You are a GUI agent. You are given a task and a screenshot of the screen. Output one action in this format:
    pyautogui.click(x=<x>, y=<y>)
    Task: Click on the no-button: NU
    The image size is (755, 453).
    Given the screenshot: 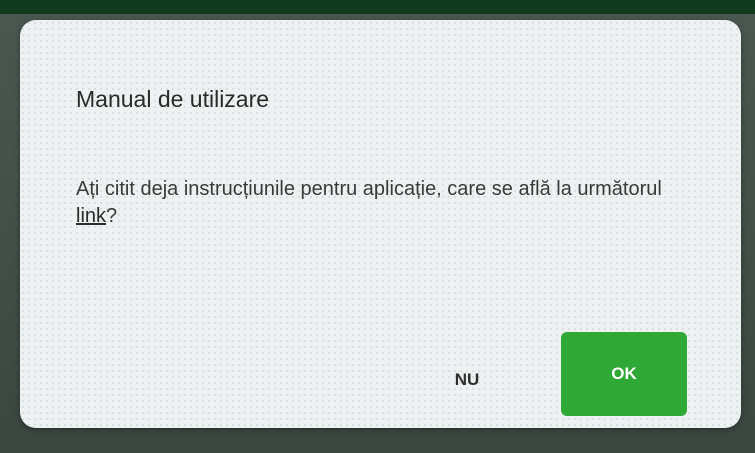 What is the action you would take?
    pyautogui.click(x=467, y=380)
    